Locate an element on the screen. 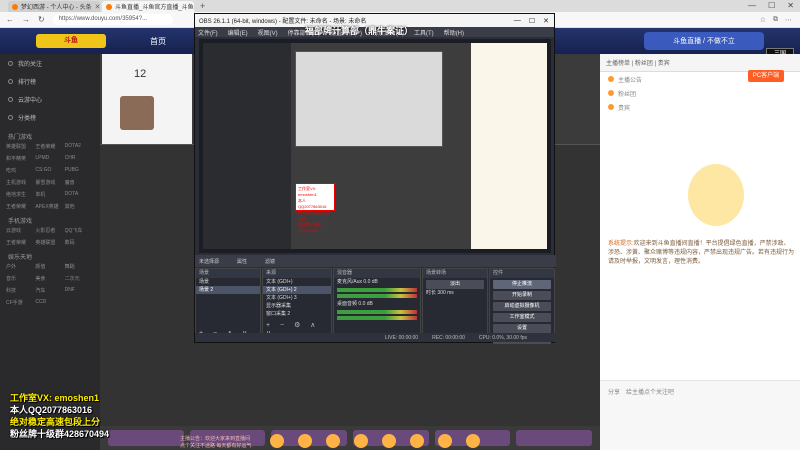 The image size is (800, 450). share-label: 分享 is located at coordinates (614, 391).